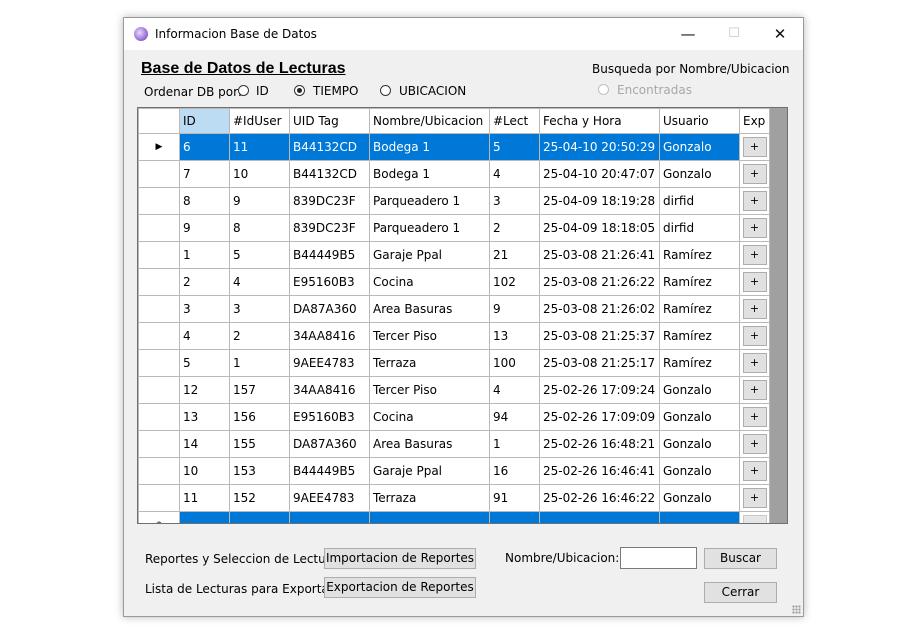  Describe the element at coordinates (204, 444) in the screenshot. I see `table-cell: 14` at that location.